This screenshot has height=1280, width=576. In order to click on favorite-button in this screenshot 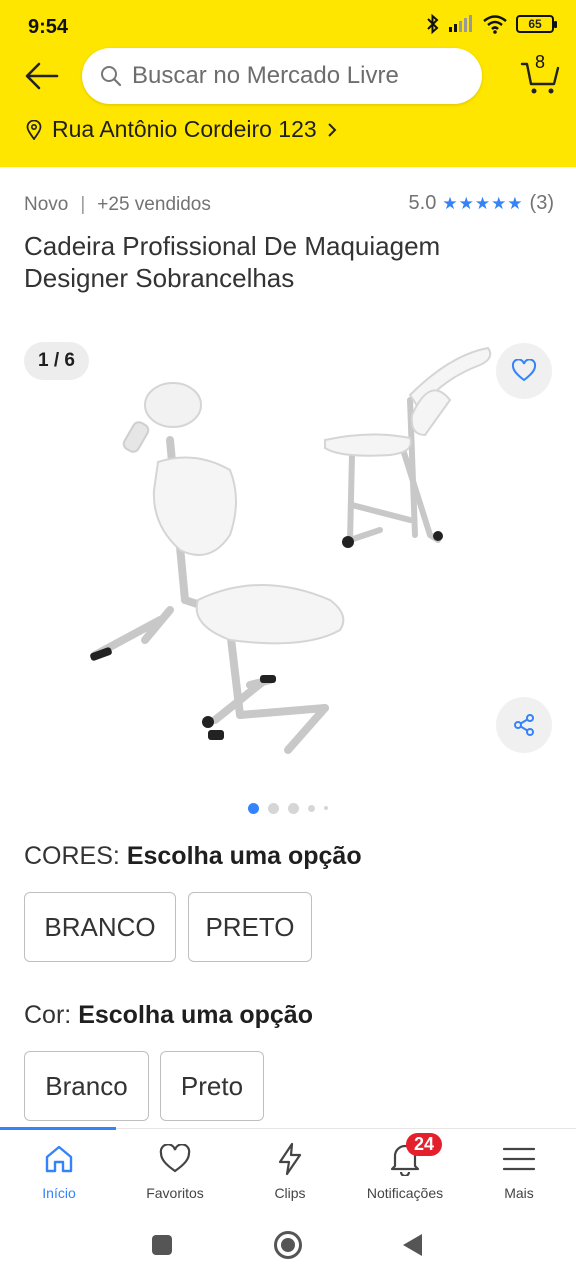, I will do `click(524, 371)`.